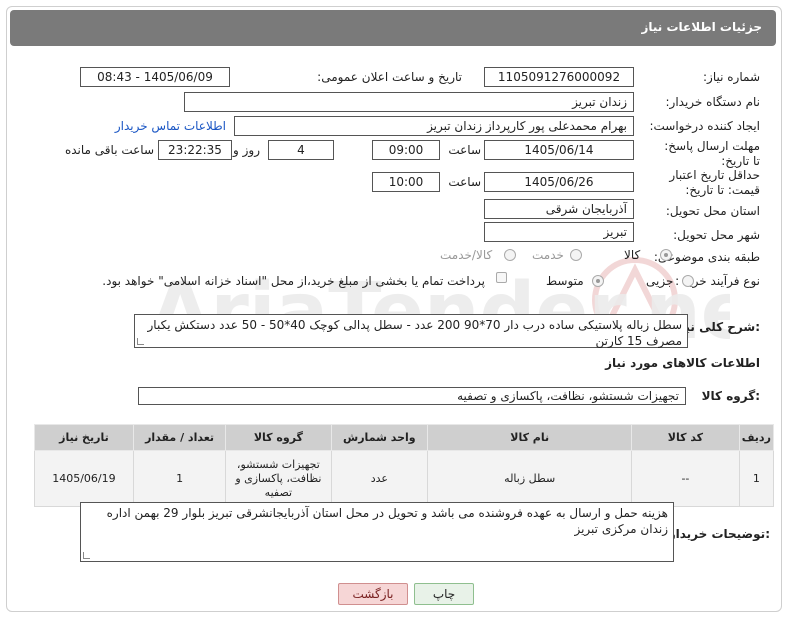 The height and width of the screenshot is (619, 788). What do you see at coordinates (109, 150) in the screenshot?
I see `remaining-word: ساعت باقی مانده` at bounding box center [109, 150].